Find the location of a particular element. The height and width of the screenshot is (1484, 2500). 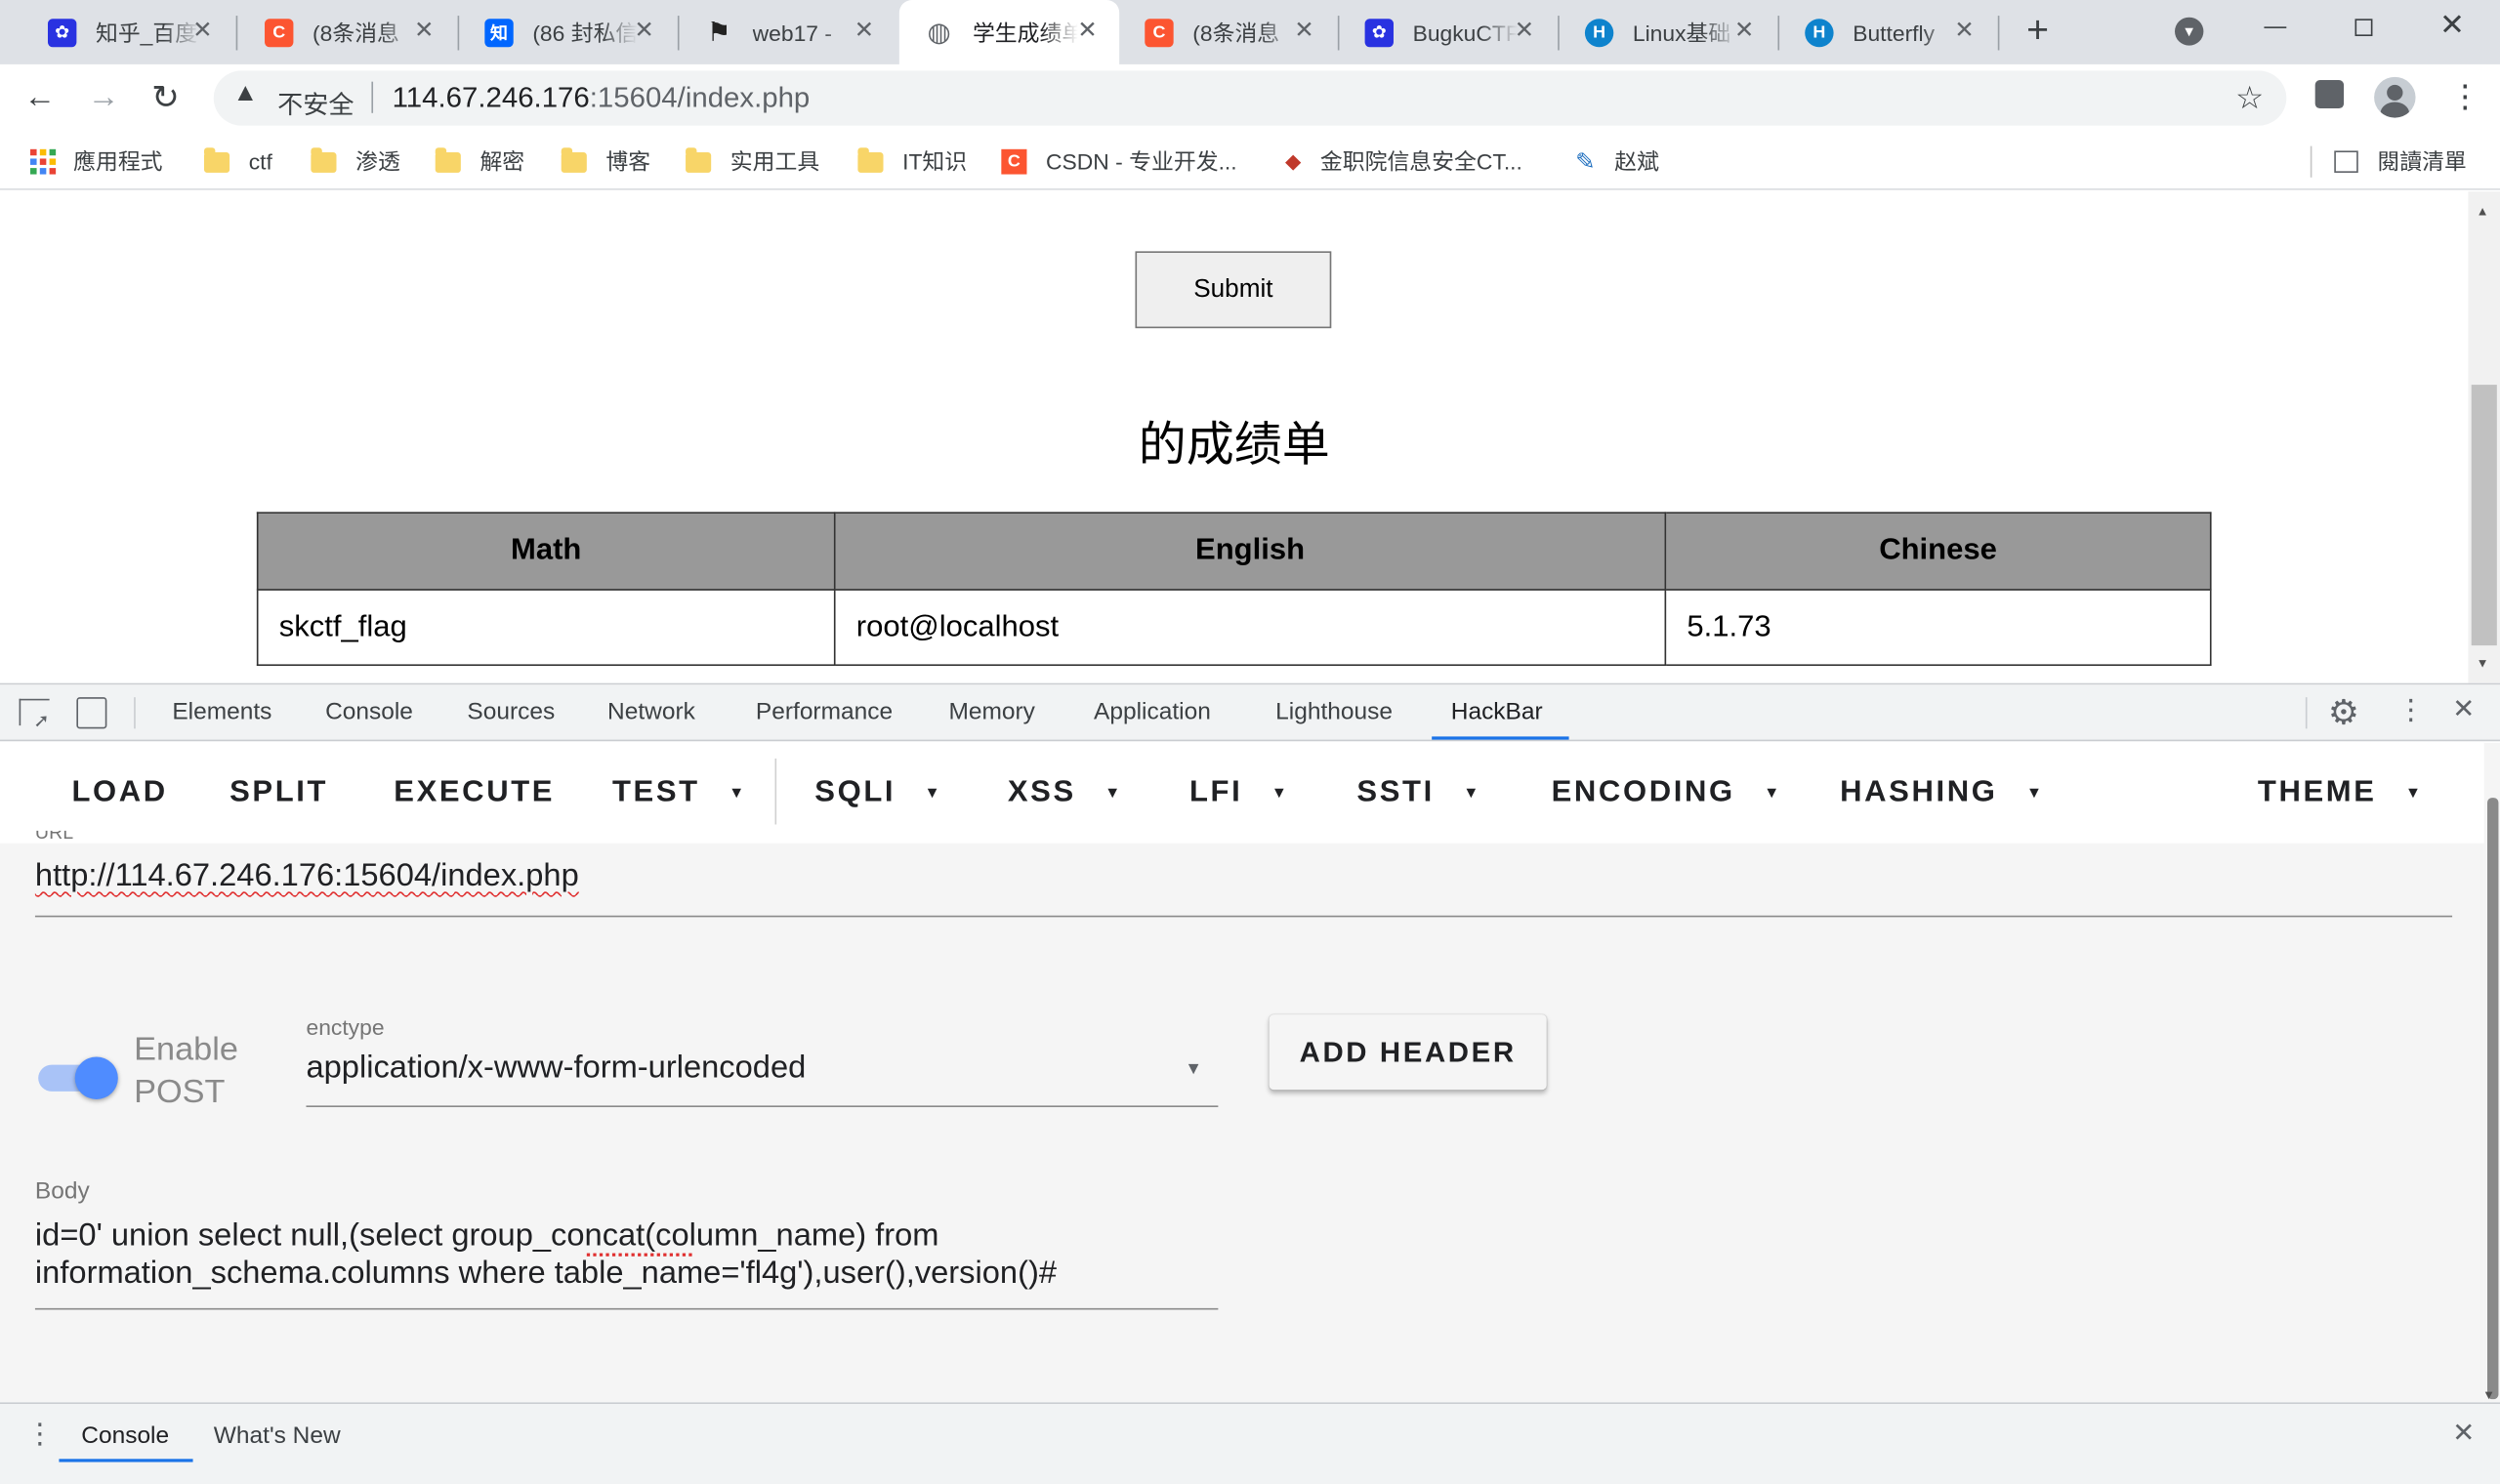

browser-tab-2: C (8条消息 ✕ is located at coordinates (348, 32).